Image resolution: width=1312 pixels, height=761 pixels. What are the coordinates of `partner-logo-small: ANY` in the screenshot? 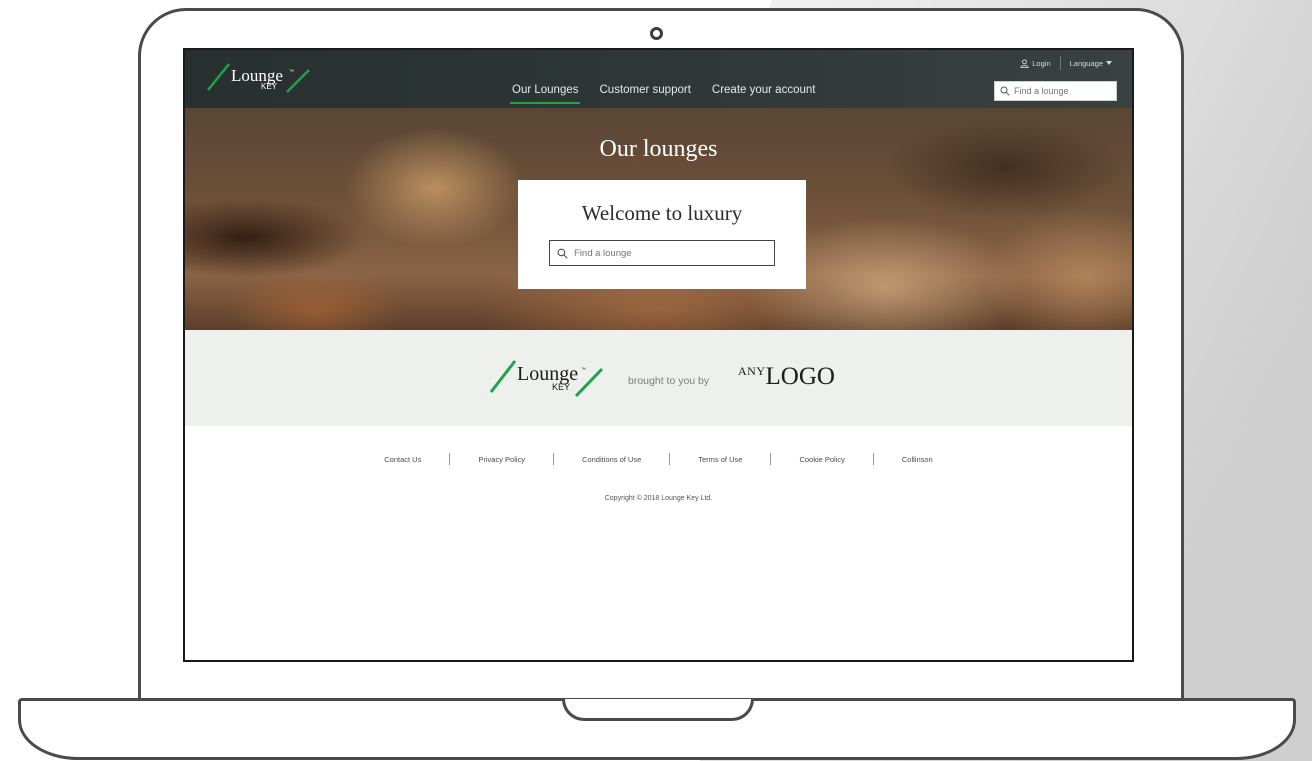 It's located at (752, 371).